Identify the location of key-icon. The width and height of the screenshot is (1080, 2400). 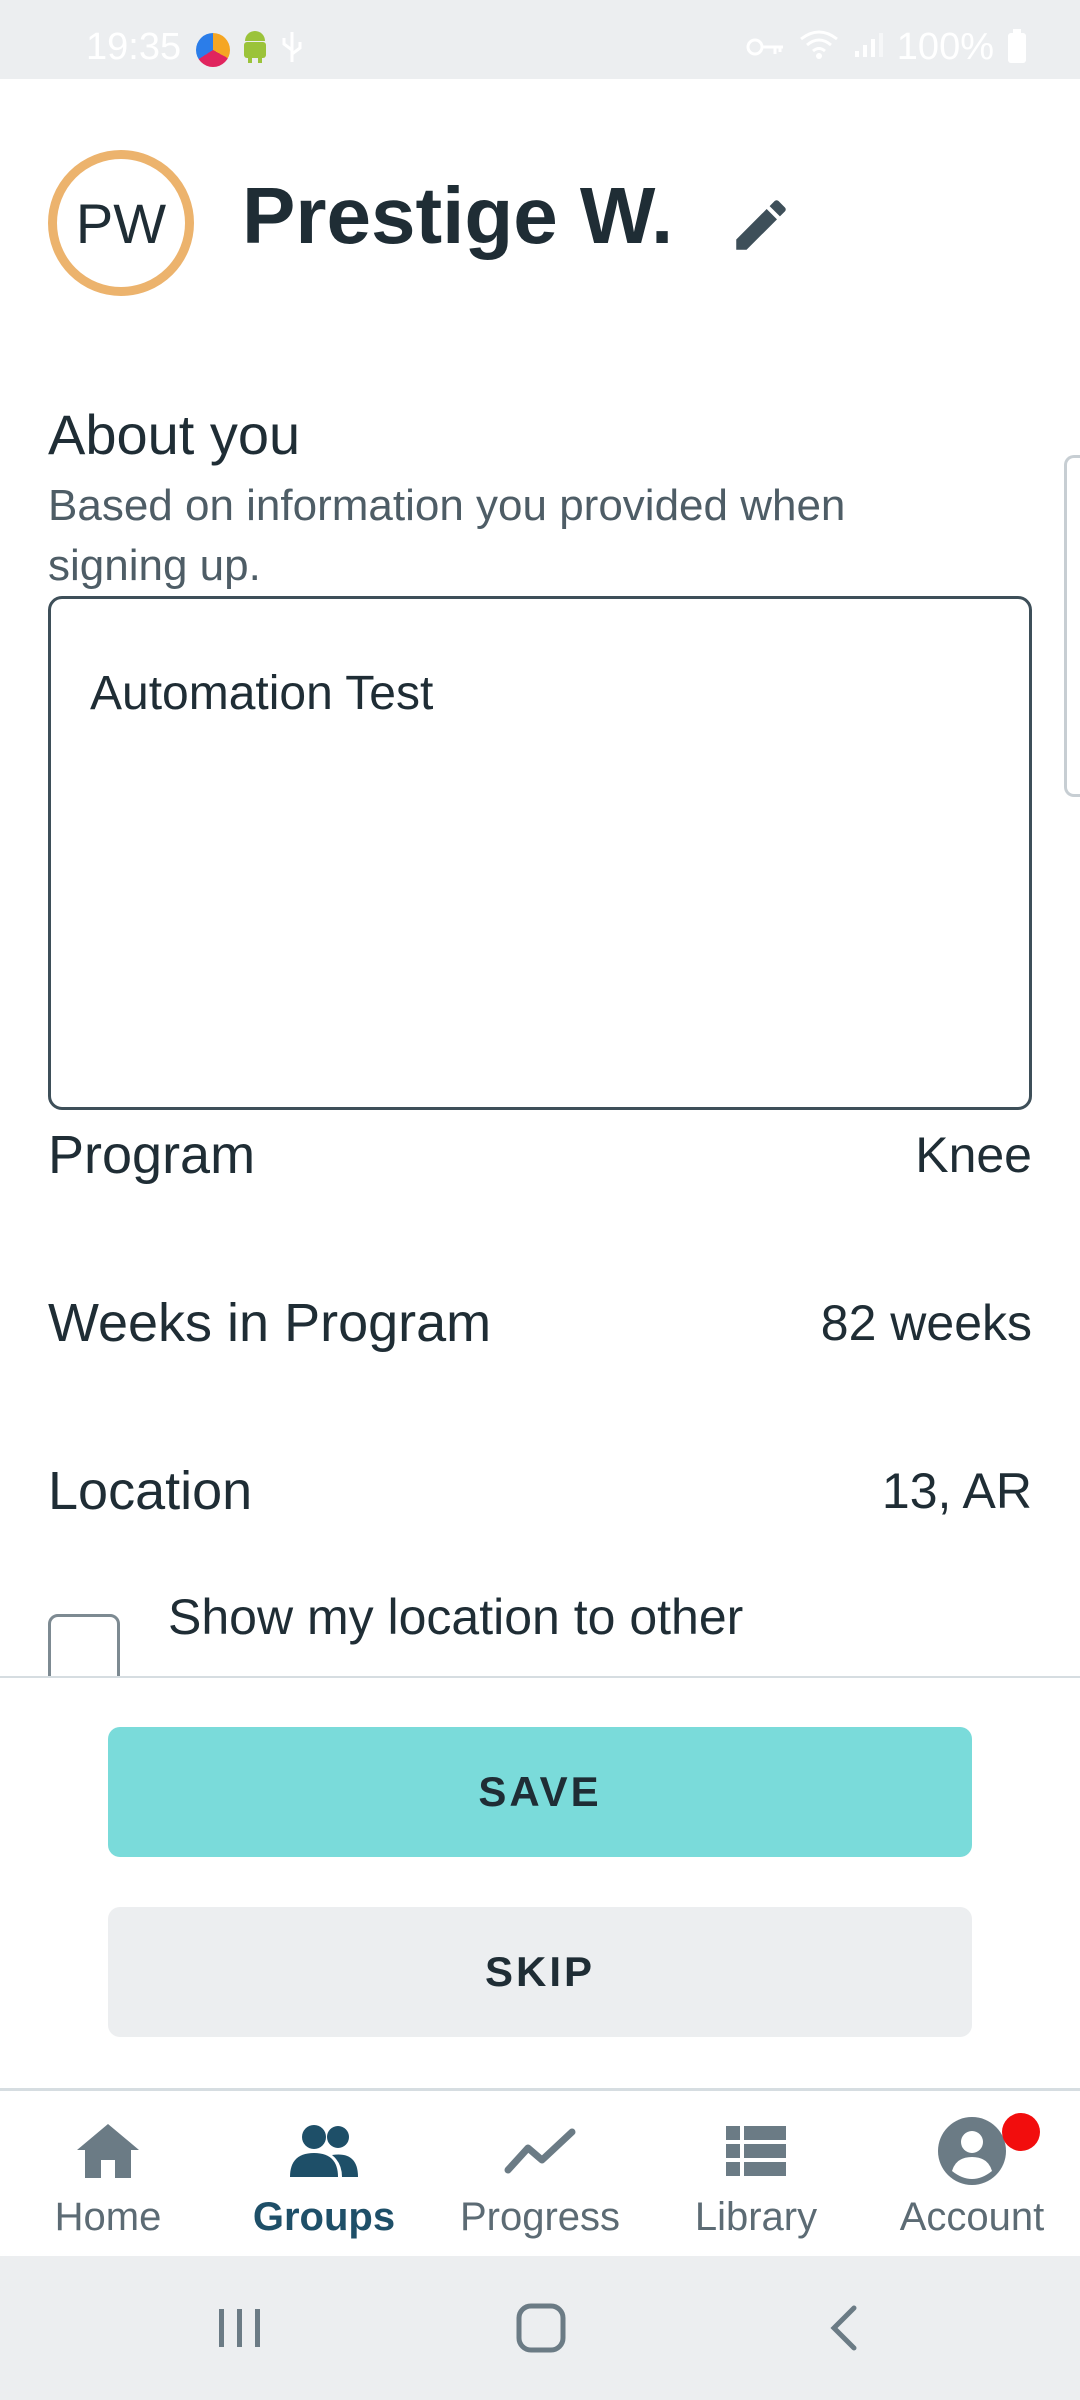
(765, 47).